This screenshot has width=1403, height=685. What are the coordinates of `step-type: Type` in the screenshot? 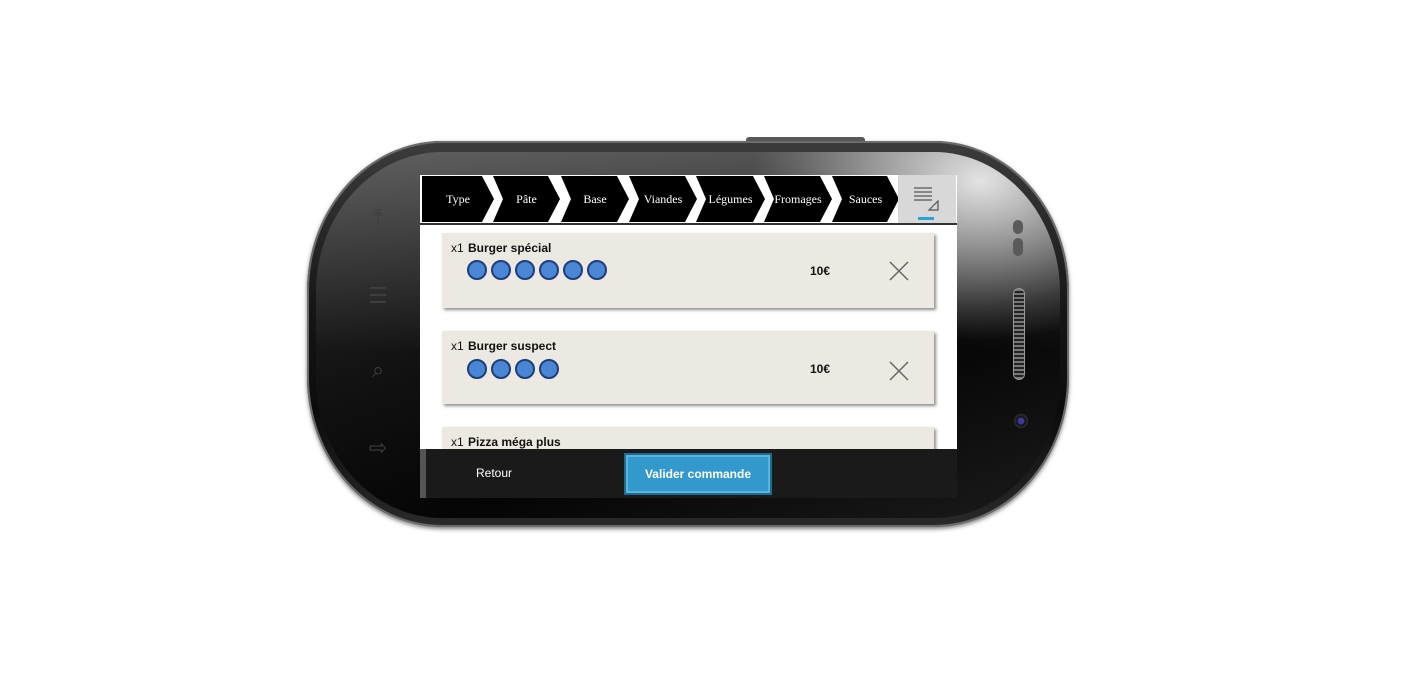 It's located at (458, 199).